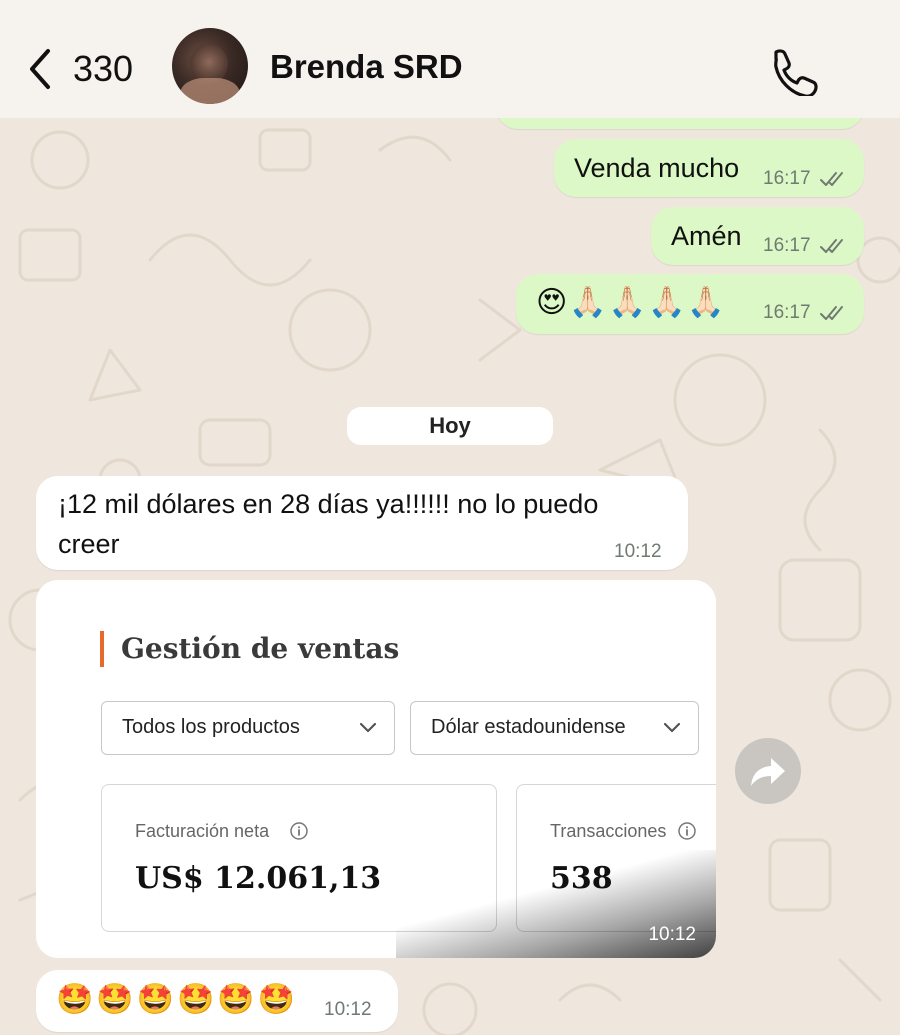 Image resolution: width=900 pixels, height=1035 pixels. I want to click on call-button, so click(792, 71).